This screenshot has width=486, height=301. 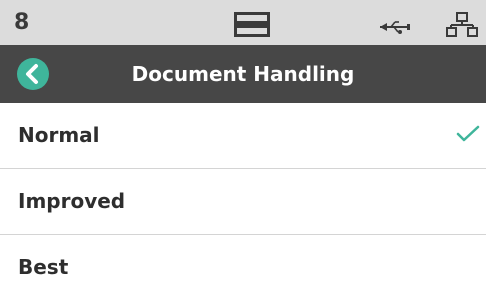 I want to click on usb-icon, so click(x=395, y=29).